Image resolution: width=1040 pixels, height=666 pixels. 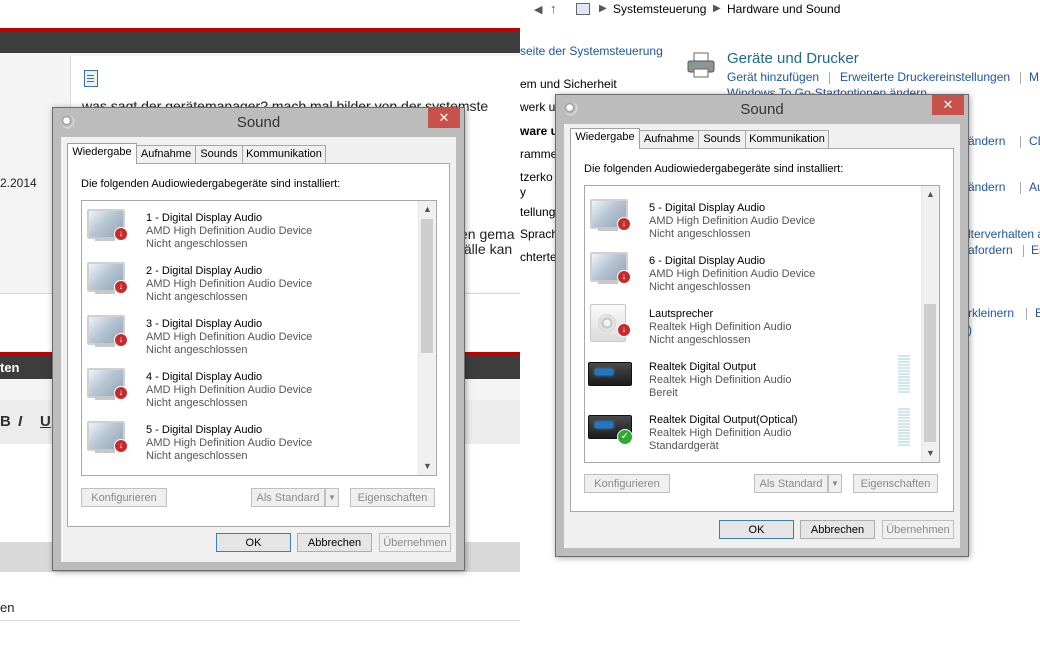 What do you see at coordinates (986, 187) in the screenshot?
I see `link-change-2: ändern` at bounding box center [986, 187].